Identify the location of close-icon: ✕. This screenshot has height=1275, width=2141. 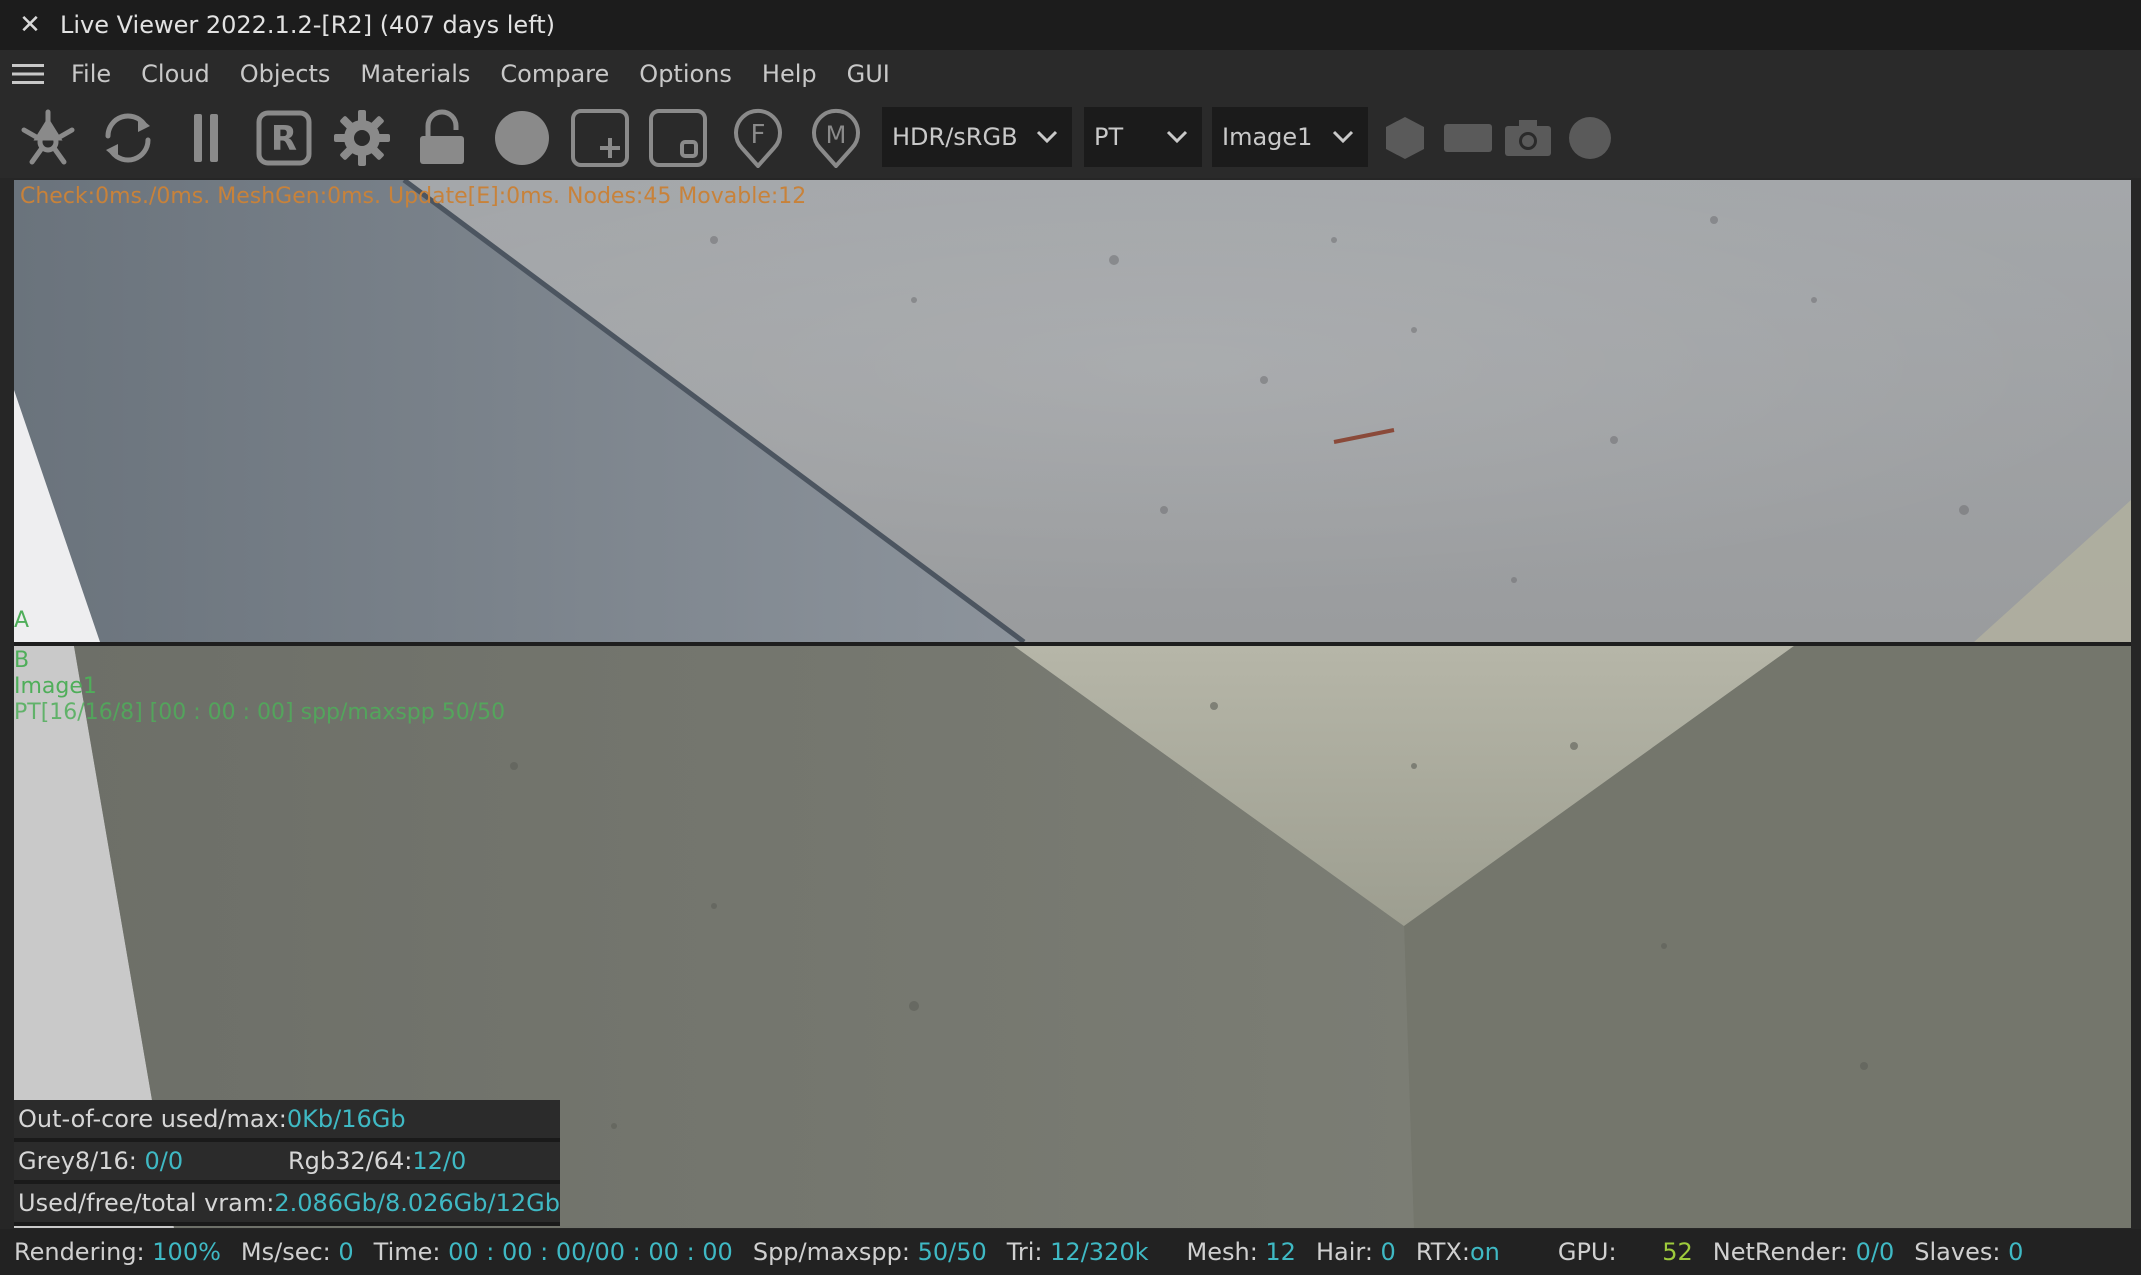
(30, 25).